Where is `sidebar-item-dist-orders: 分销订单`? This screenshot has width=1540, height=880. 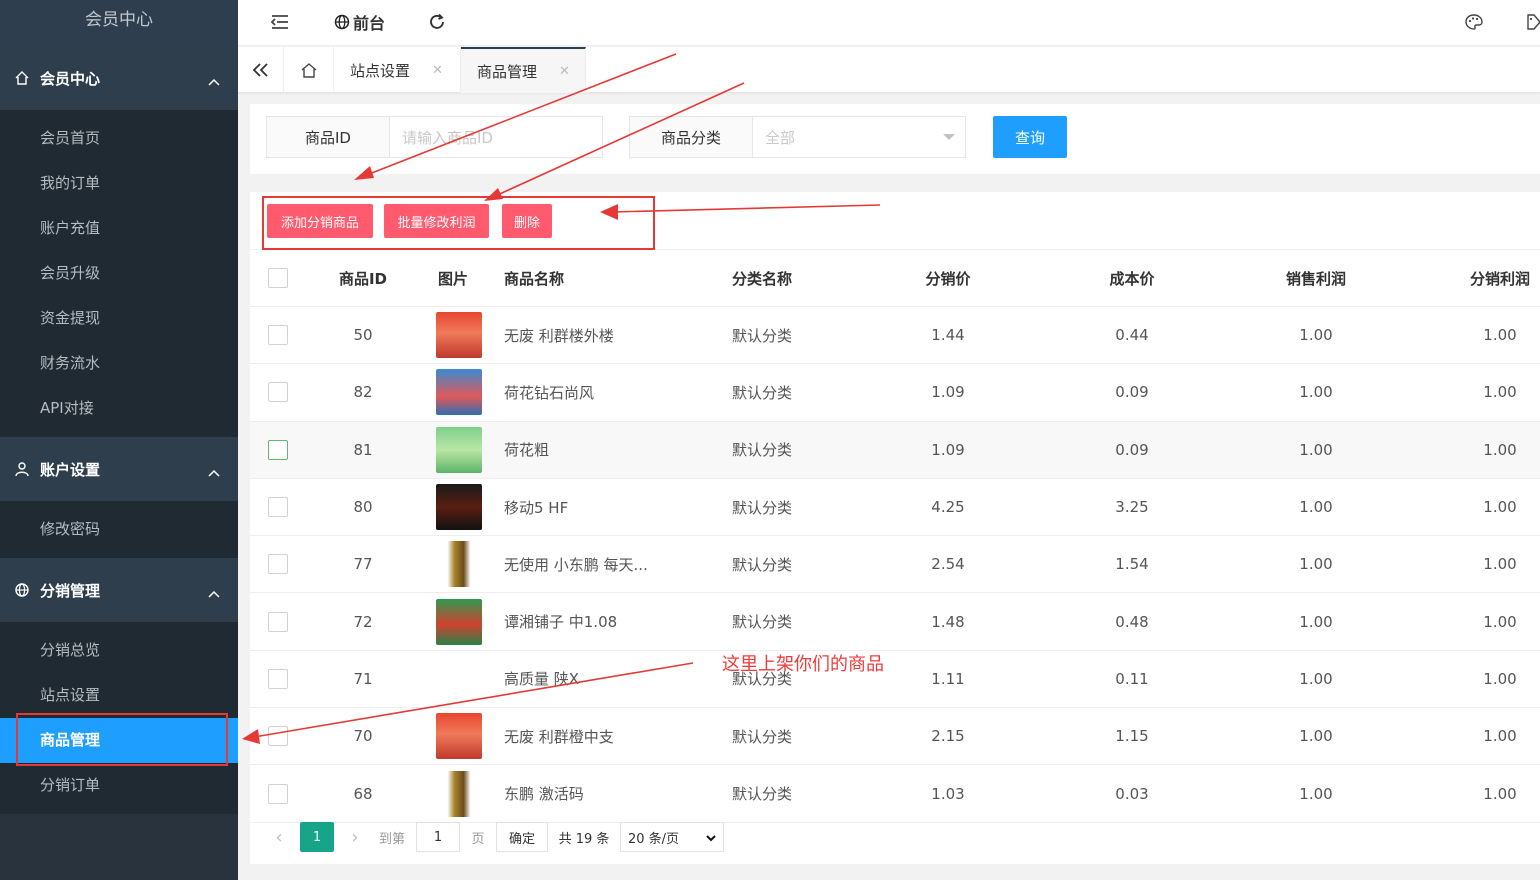
sidebar-item-dist-orders: 分销订单 is located at coordinates (119, 785).